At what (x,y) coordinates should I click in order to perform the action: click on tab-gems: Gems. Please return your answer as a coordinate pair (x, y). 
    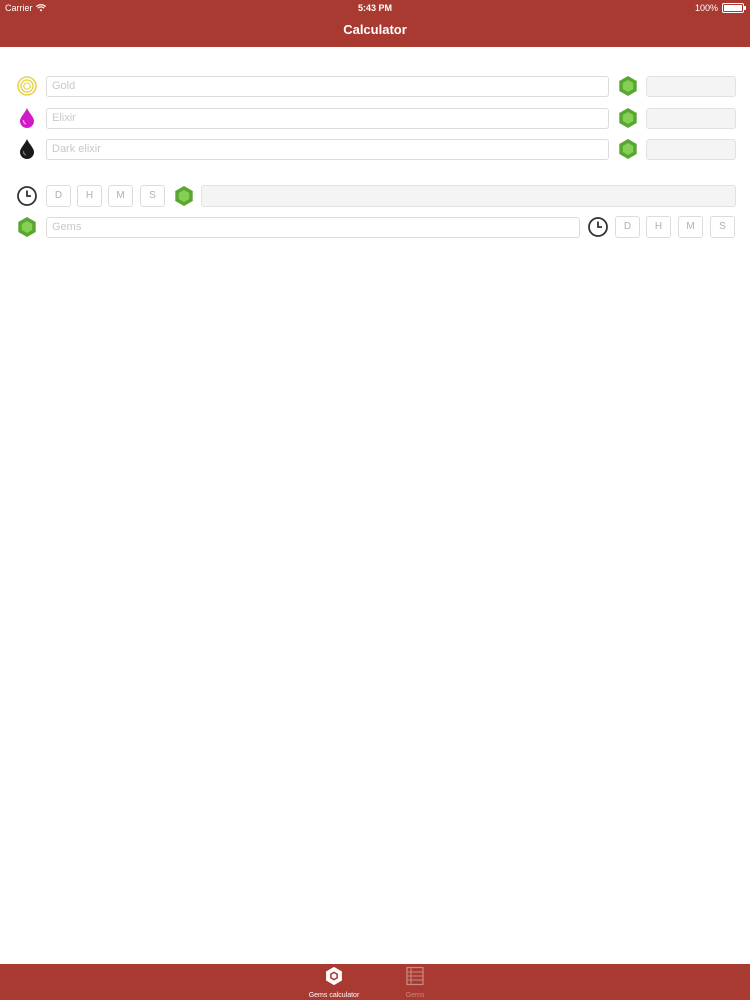
    Looking at the image, I should click on (415, 982).